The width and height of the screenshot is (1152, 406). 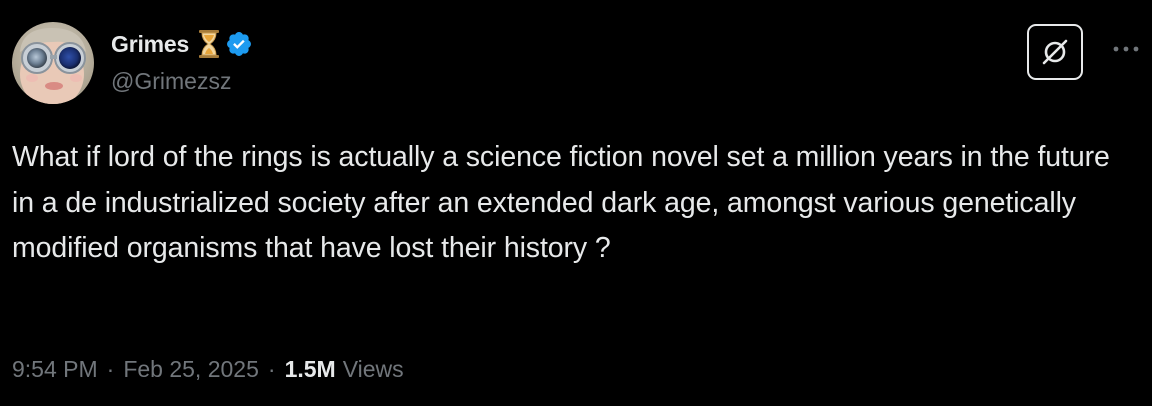 What do you see at coordinates (191, 369) in the screenshot?
I see `tweet-date: Feb 25, 2025` at bounding box center [191, 369].